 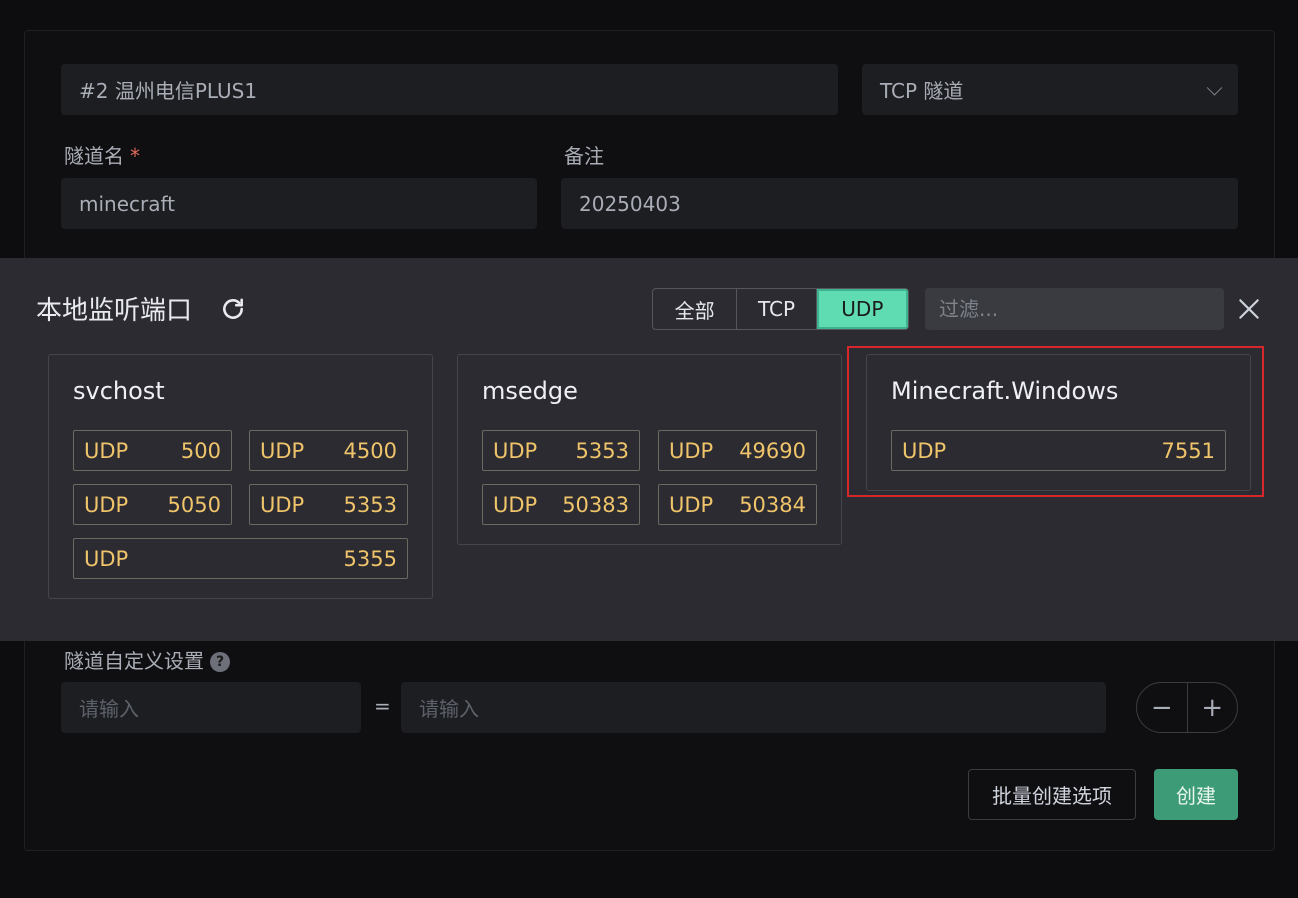 I want to click on help-icon: ?, so click(x=220, y=662).